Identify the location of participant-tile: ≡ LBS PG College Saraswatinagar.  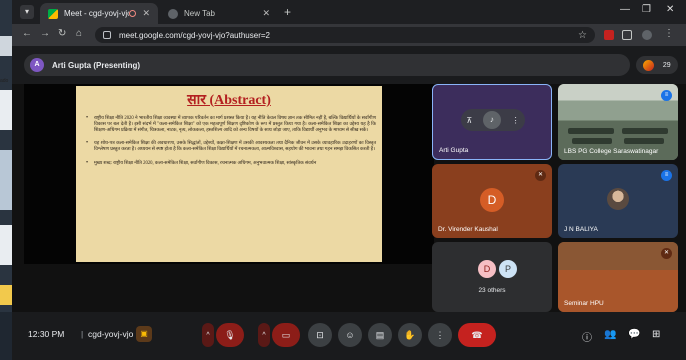
(618, 122).